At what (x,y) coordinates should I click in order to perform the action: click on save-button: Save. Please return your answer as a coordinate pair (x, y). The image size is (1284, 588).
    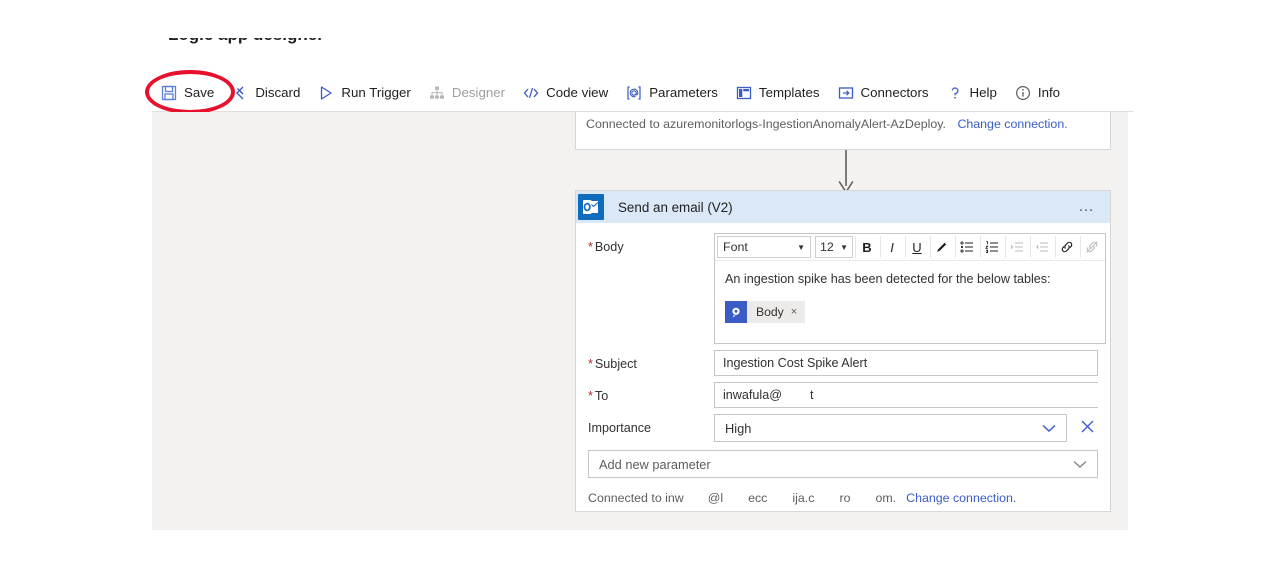
    Looking at the image, I should click on (187, 93).